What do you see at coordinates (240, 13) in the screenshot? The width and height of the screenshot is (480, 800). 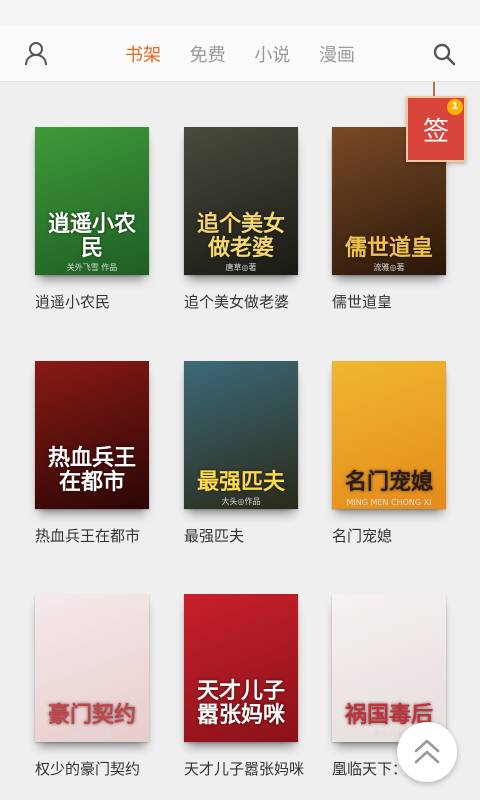 I see `status-bar` at bounding box center [240, 13].